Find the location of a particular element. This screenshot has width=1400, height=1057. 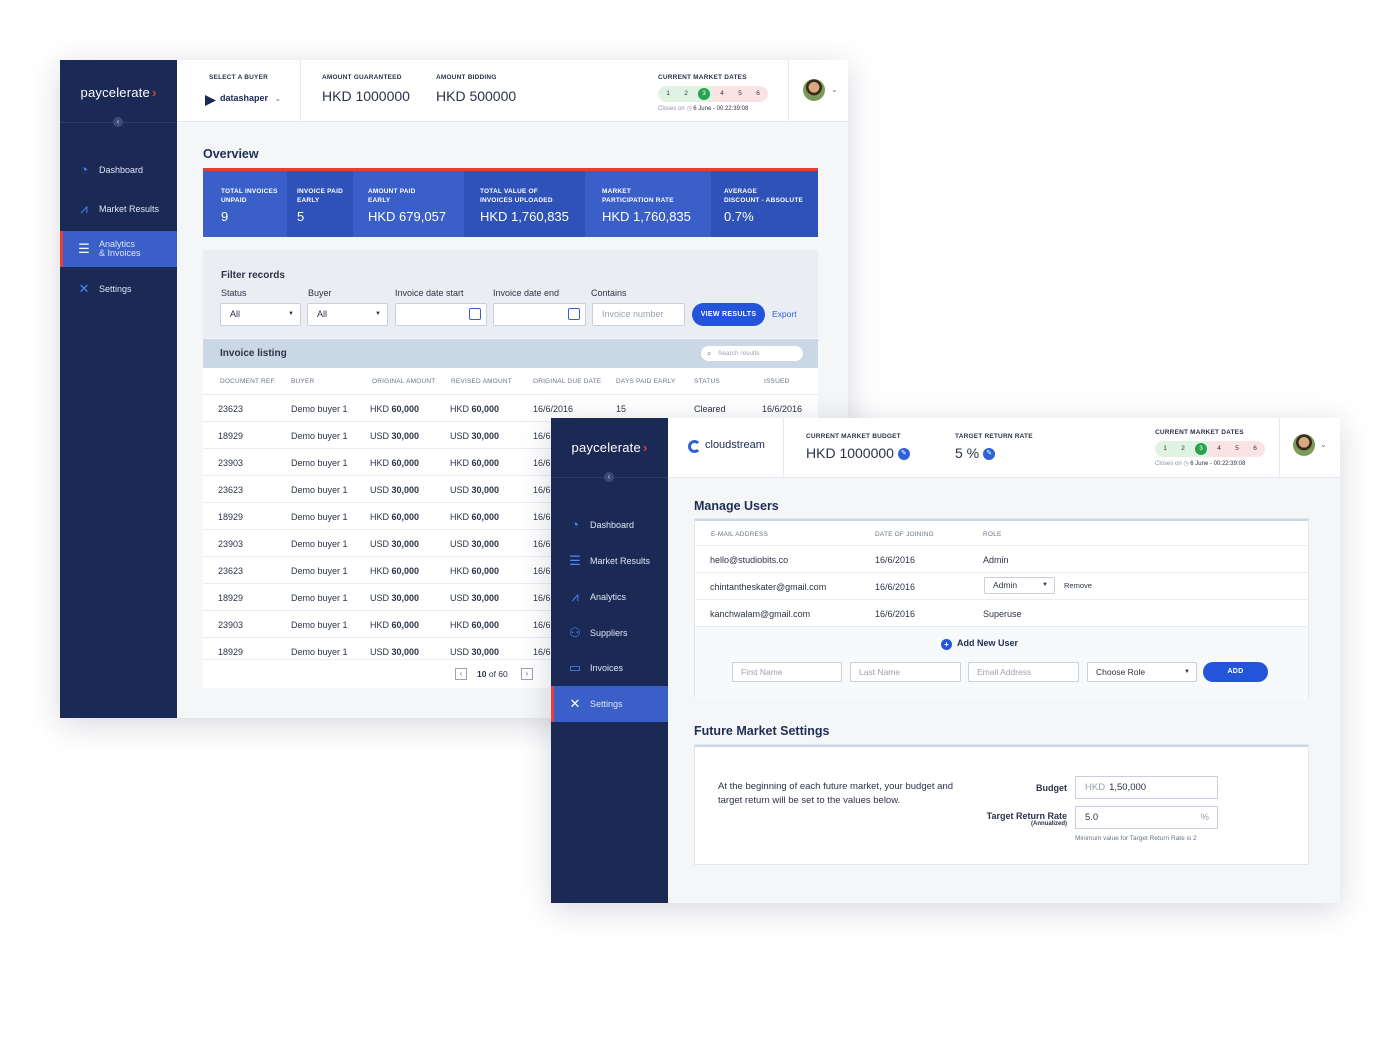

amount: 30,000 is located at coordinates (405, 652).